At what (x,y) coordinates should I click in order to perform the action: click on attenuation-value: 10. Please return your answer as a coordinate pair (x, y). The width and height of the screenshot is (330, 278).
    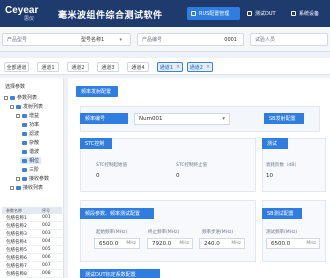
    Looking at the image, I should click on (269, 176).